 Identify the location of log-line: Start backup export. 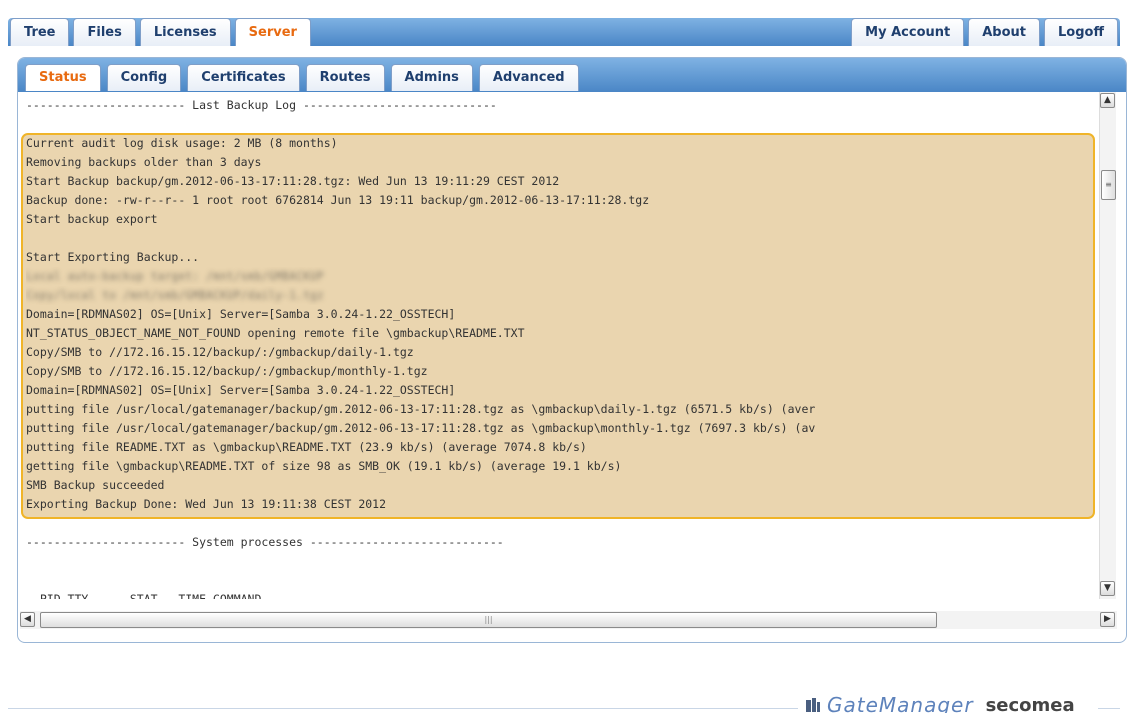
(92, 219).